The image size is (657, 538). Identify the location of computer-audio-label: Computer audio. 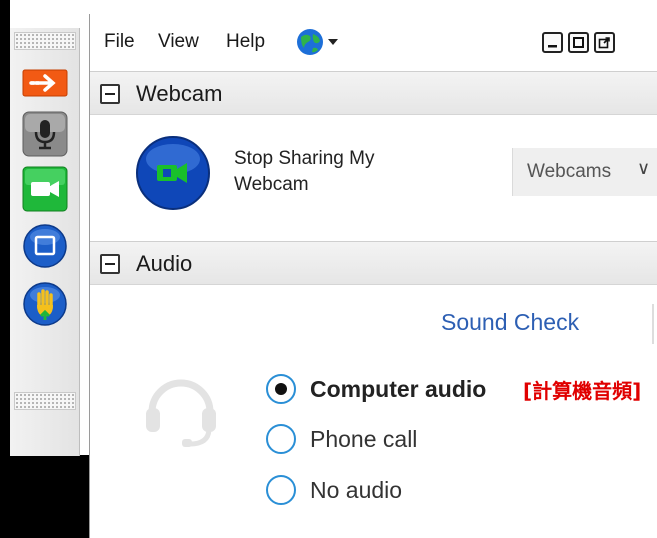
(398, 389).